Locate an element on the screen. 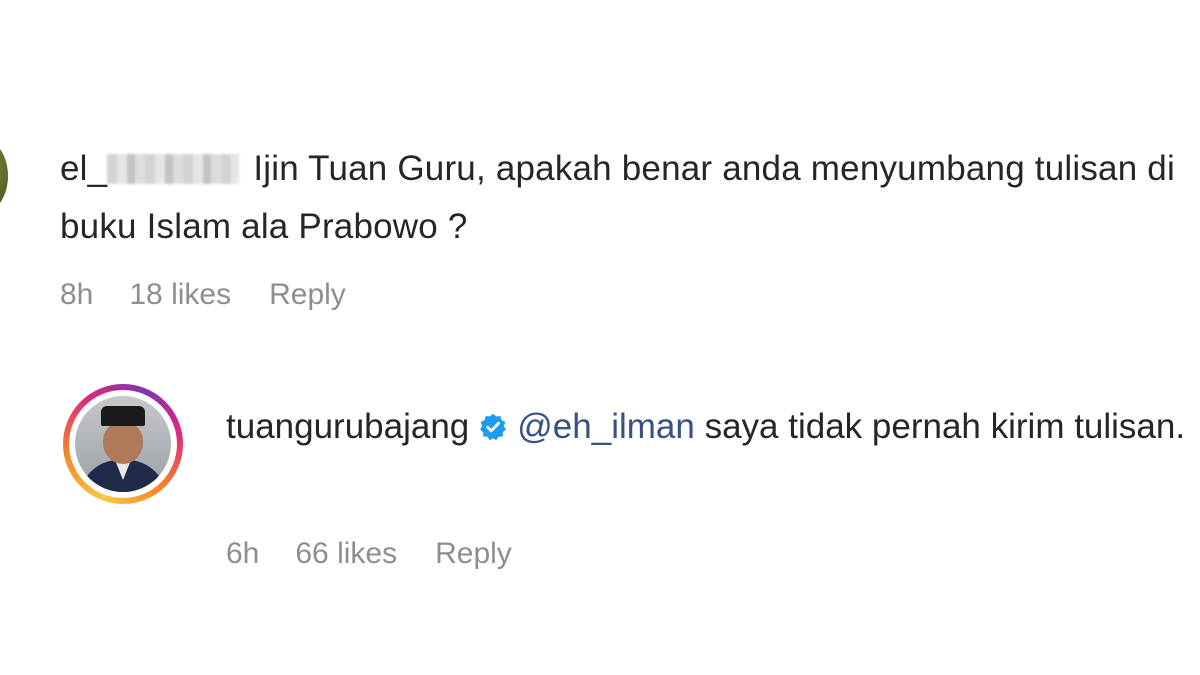  comment-time: 8h is located at coordinates (77, 294).